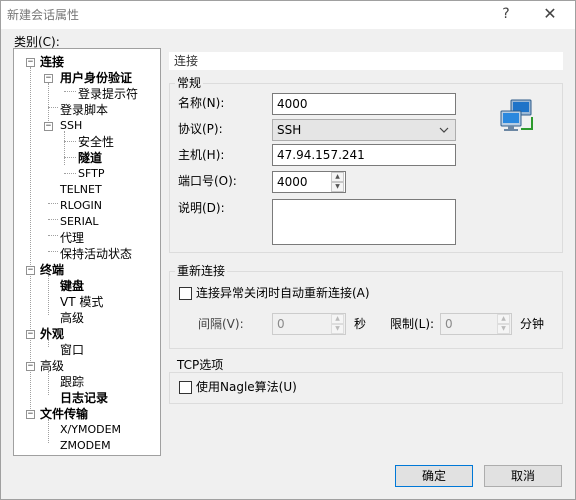  I want to click on tcp-options-group-title: TCP选项, so click(200, 365).